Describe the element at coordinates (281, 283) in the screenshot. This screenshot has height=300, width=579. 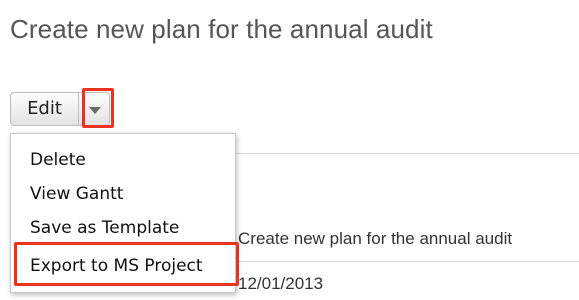
I see `project-date-value: 12/01/2013` at that location.